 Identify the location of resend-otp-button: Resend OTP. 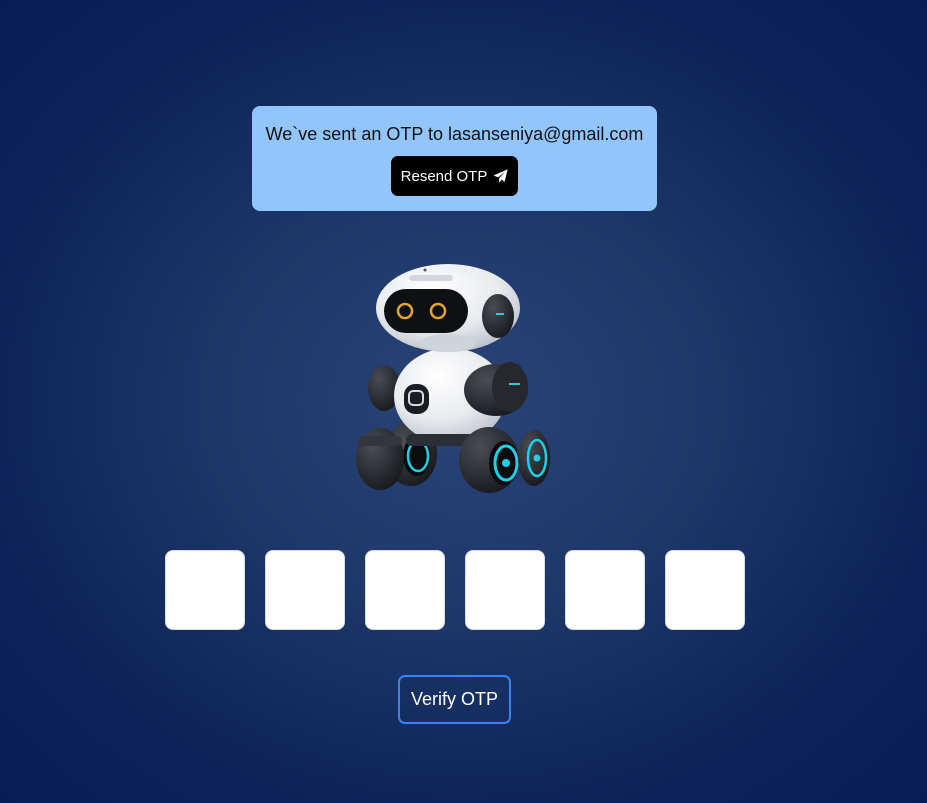
(454, 176).